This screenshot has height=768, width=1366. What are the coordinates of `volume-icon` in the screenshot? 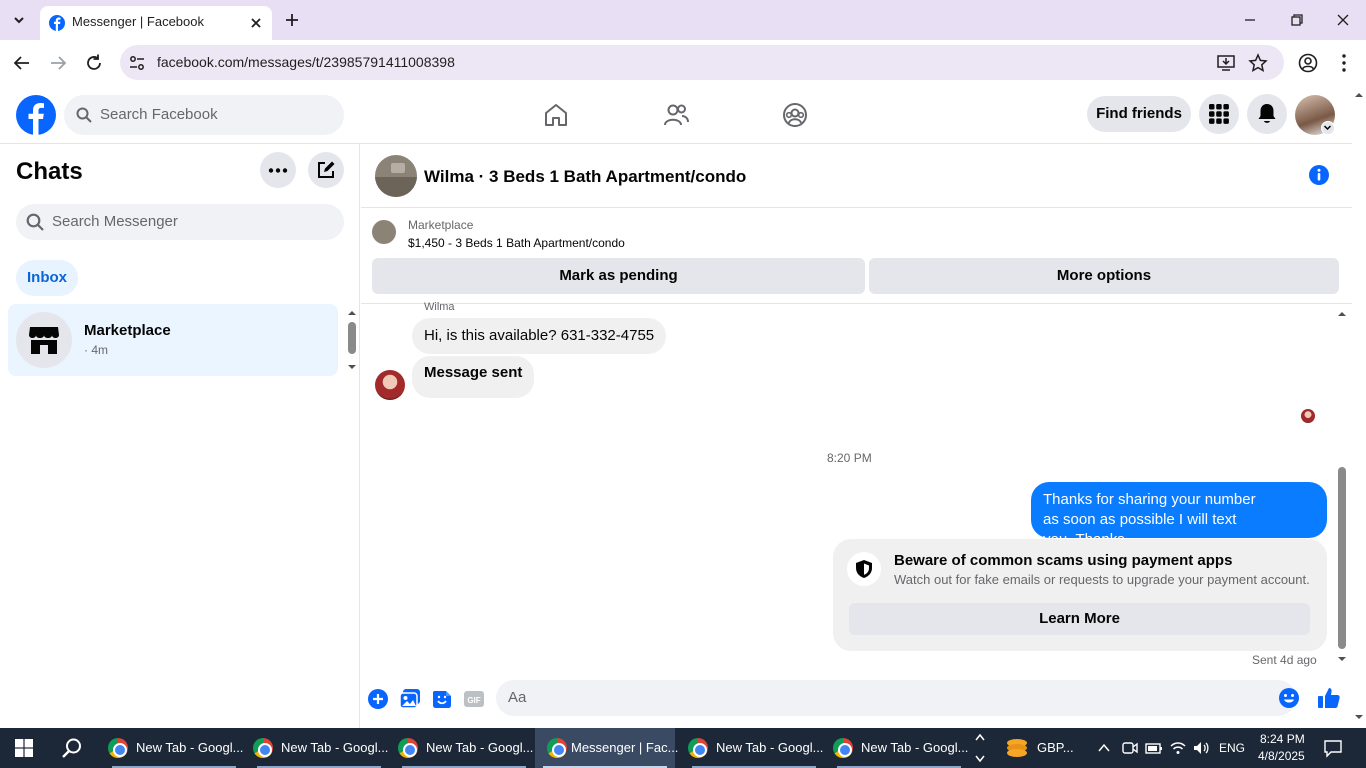 It's located at (1201, 748).